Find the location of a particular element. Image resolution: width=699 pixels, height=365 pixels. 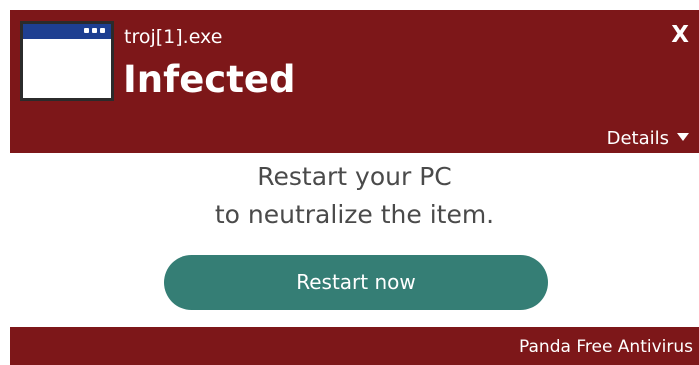

caret-down-icon is located at coordinates (683, 137).